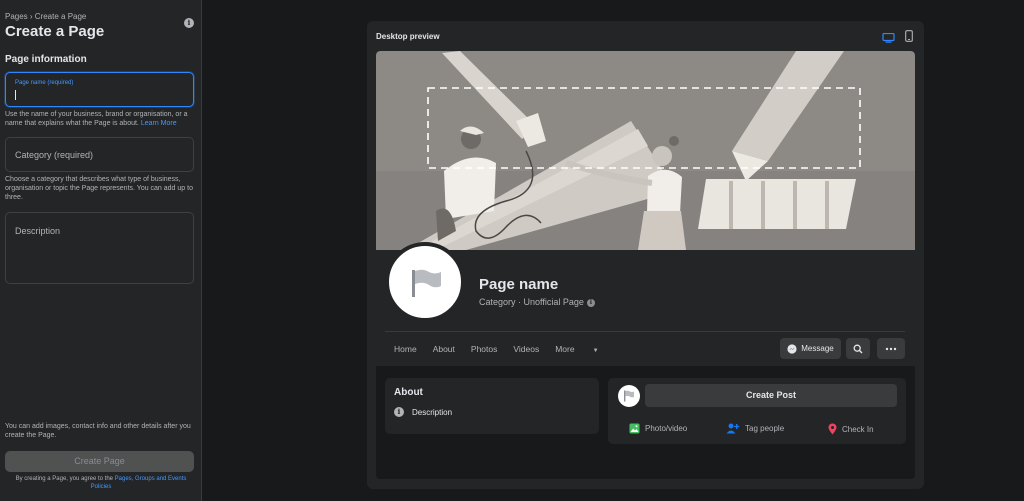 Image resolution: width=1024 pixels, height=501 pixels. What do you see at coordinates (595, 351) in the screenshot?
I see `caret-down-icon: ▼` at bounding box center [595, 351].